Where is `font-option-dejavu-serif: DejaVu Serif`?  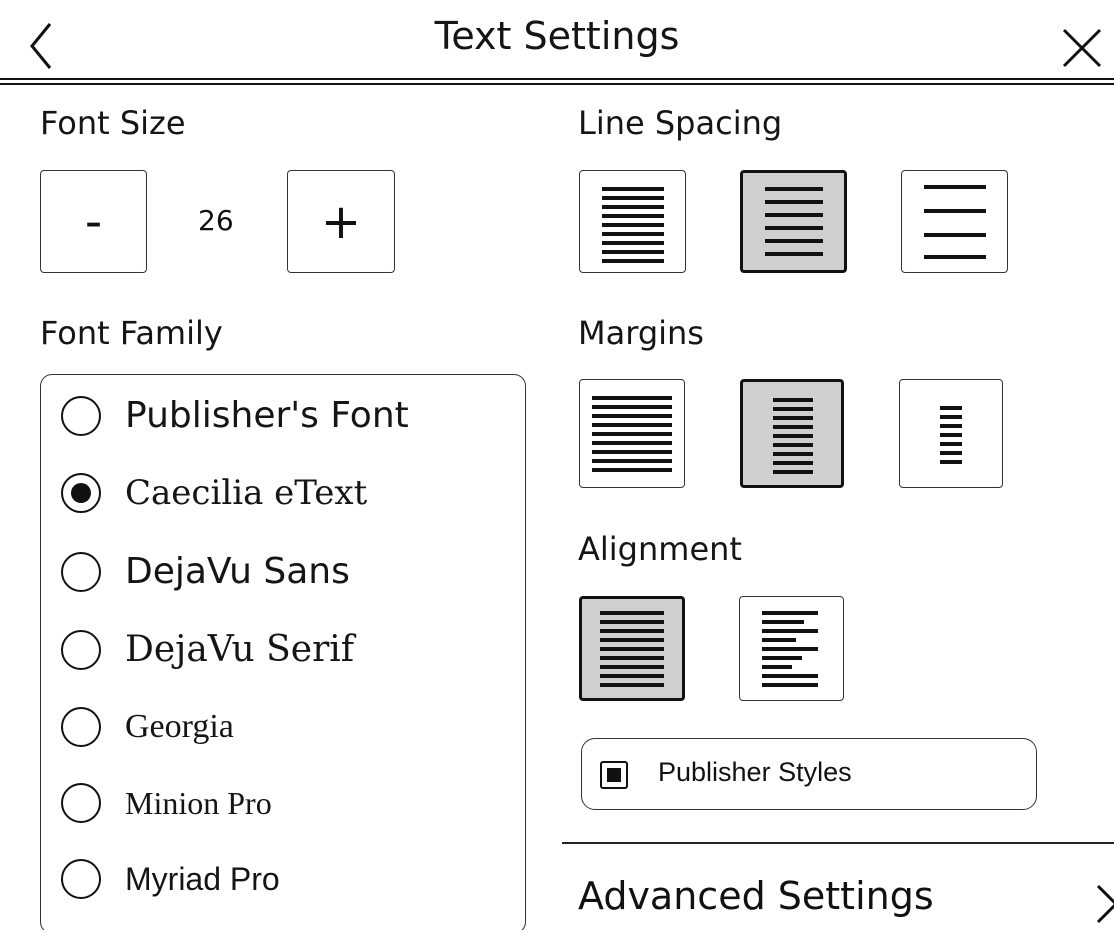 font-option-dejavu-serif: DejaVu Serif is located at coordinates (207, 649).